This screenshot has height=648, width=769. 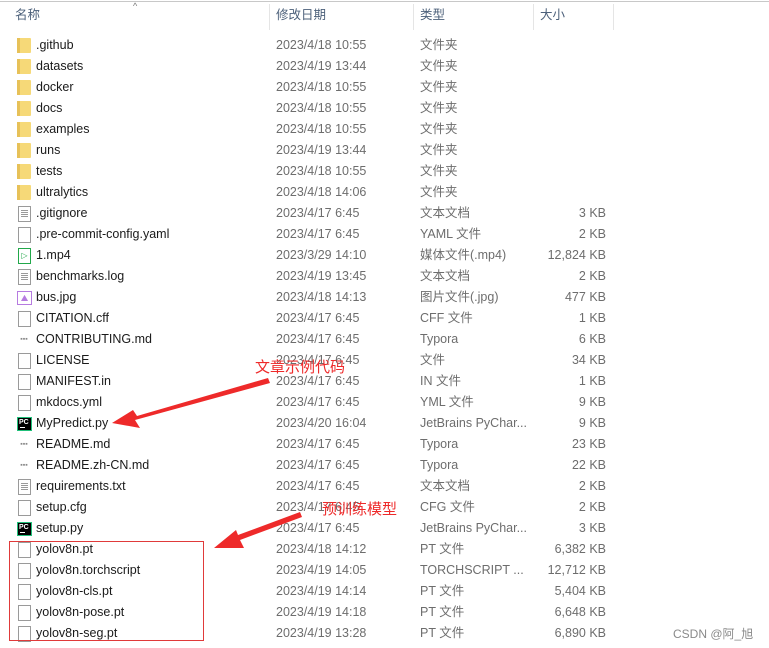 What do you see at coordinates (580, 591) in the screenshot?
I see `file-size: 5,404 KB` at bounding box center [580, 591].